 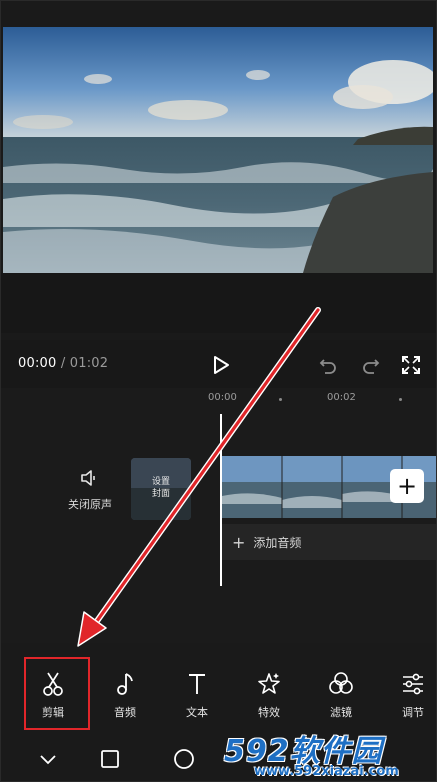 I want to click on watermark-url: www.592xiazai.com, so click(x=326, y=771).